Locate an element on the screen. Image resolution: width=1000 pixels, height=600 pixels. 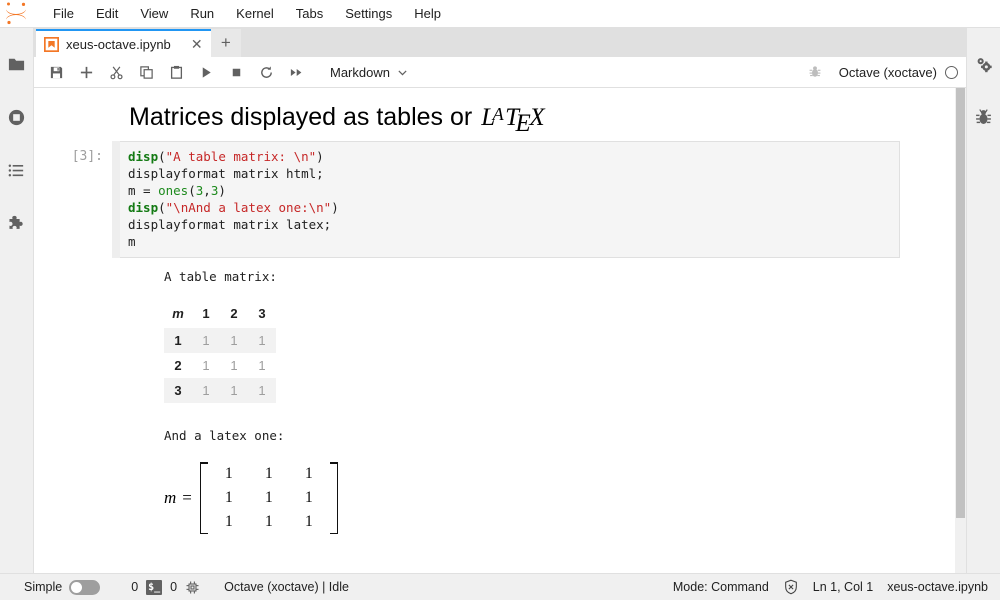
simple-mode-toggle is located at coordinates (85, 587).